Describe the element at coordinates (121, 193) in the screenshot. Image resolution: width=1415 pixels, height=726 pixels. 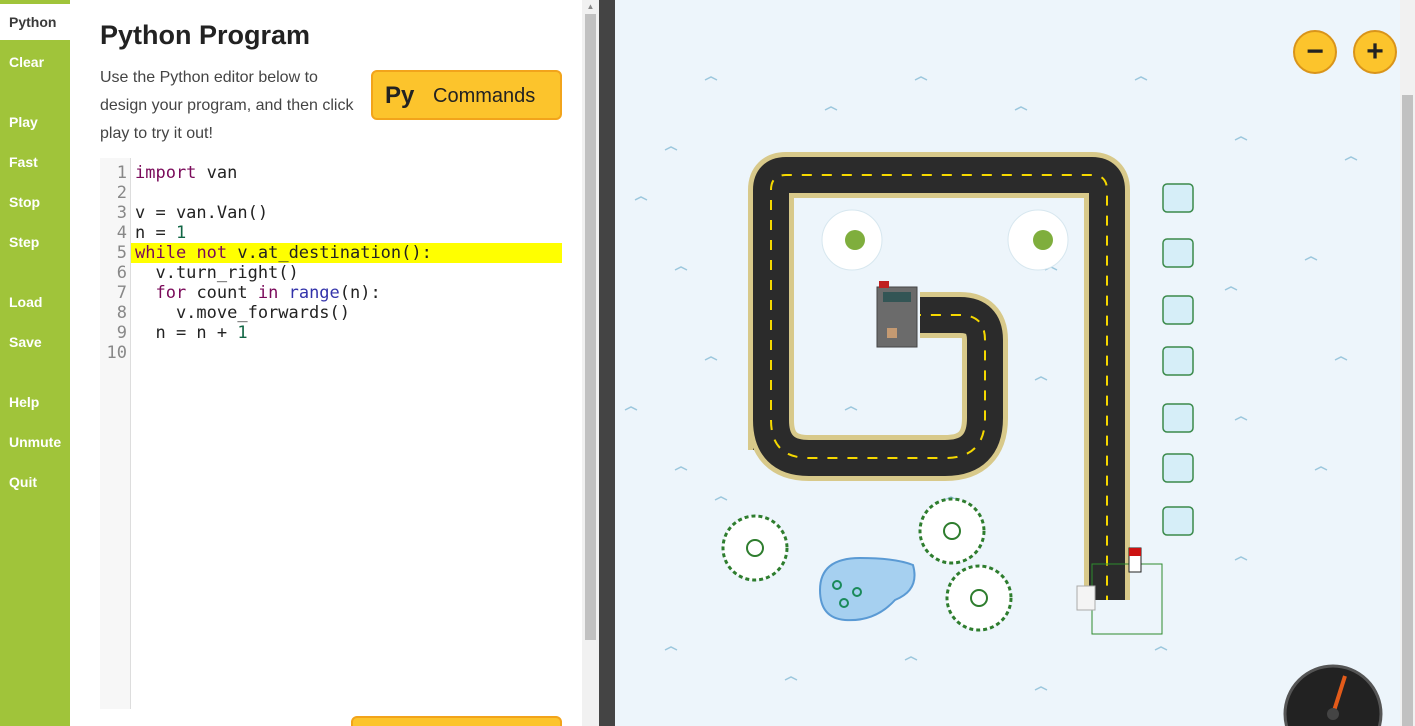
I see `line-number: 2` at that location.